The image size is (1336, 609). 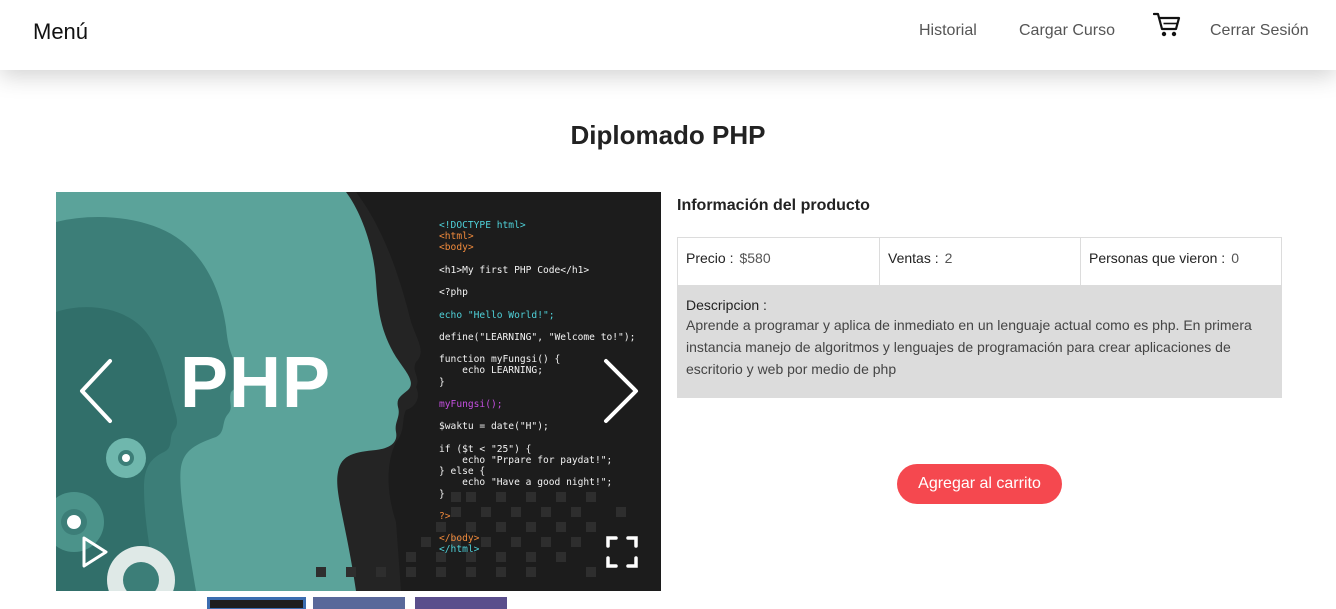 What do you see at coordinates (456, 248) in the screenshot?
I see `code-line: <body>` at bounding box center [456, 248].